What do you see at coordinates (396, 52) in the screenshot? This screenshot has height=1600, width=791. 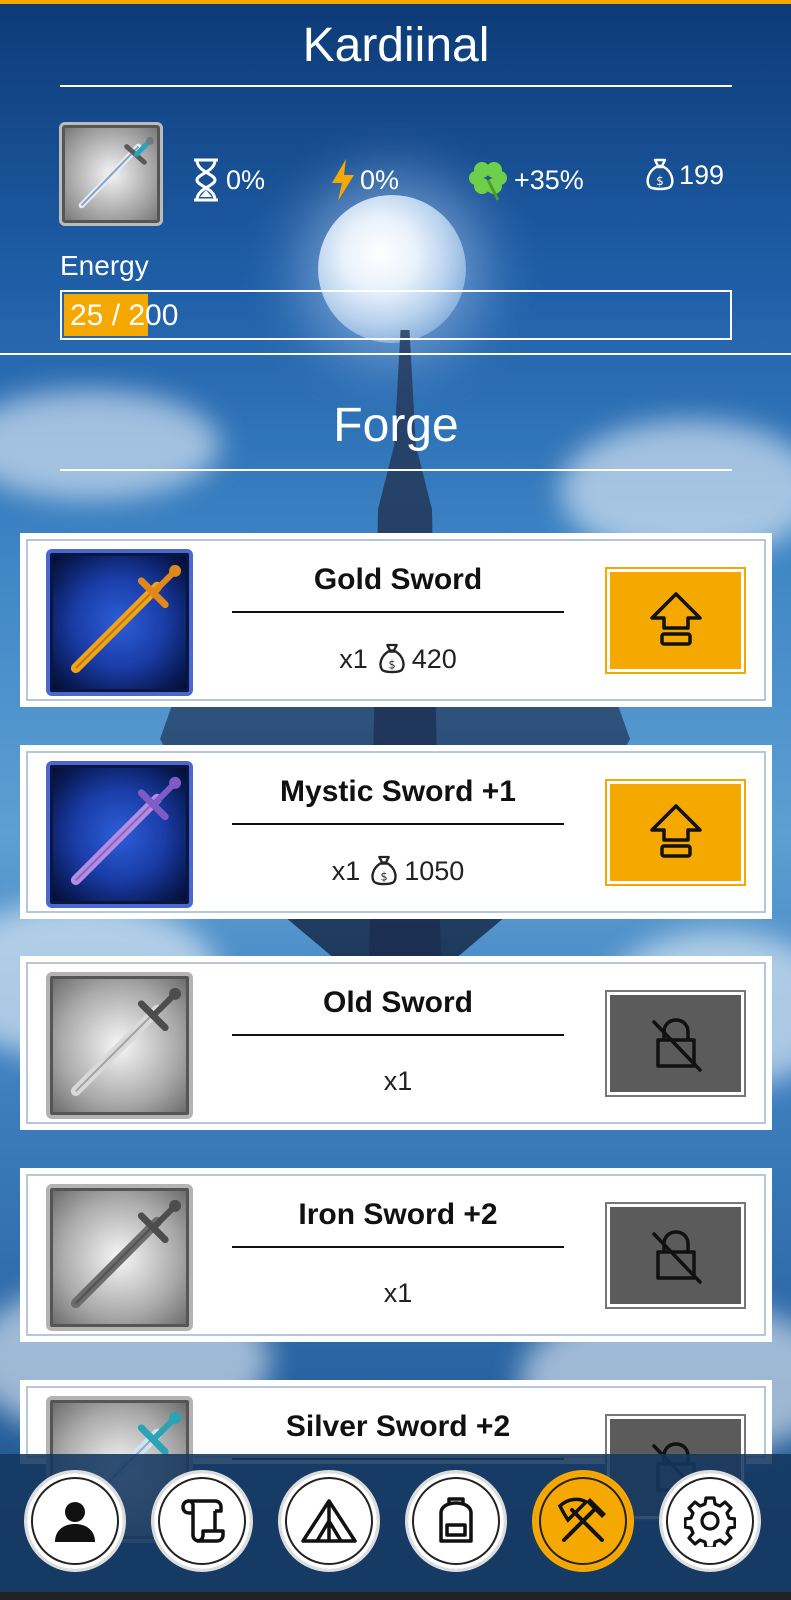 I see `player-name: Kardiinal` at bounding box center [396, 52].